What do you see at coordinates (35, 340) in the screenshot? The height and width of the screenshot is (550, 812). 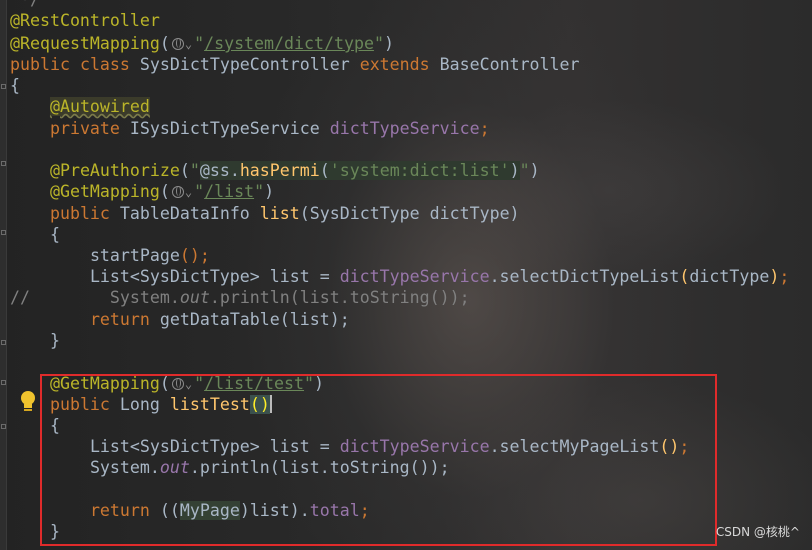 I see `code-line-16: }` at bounding box center [35, 340].